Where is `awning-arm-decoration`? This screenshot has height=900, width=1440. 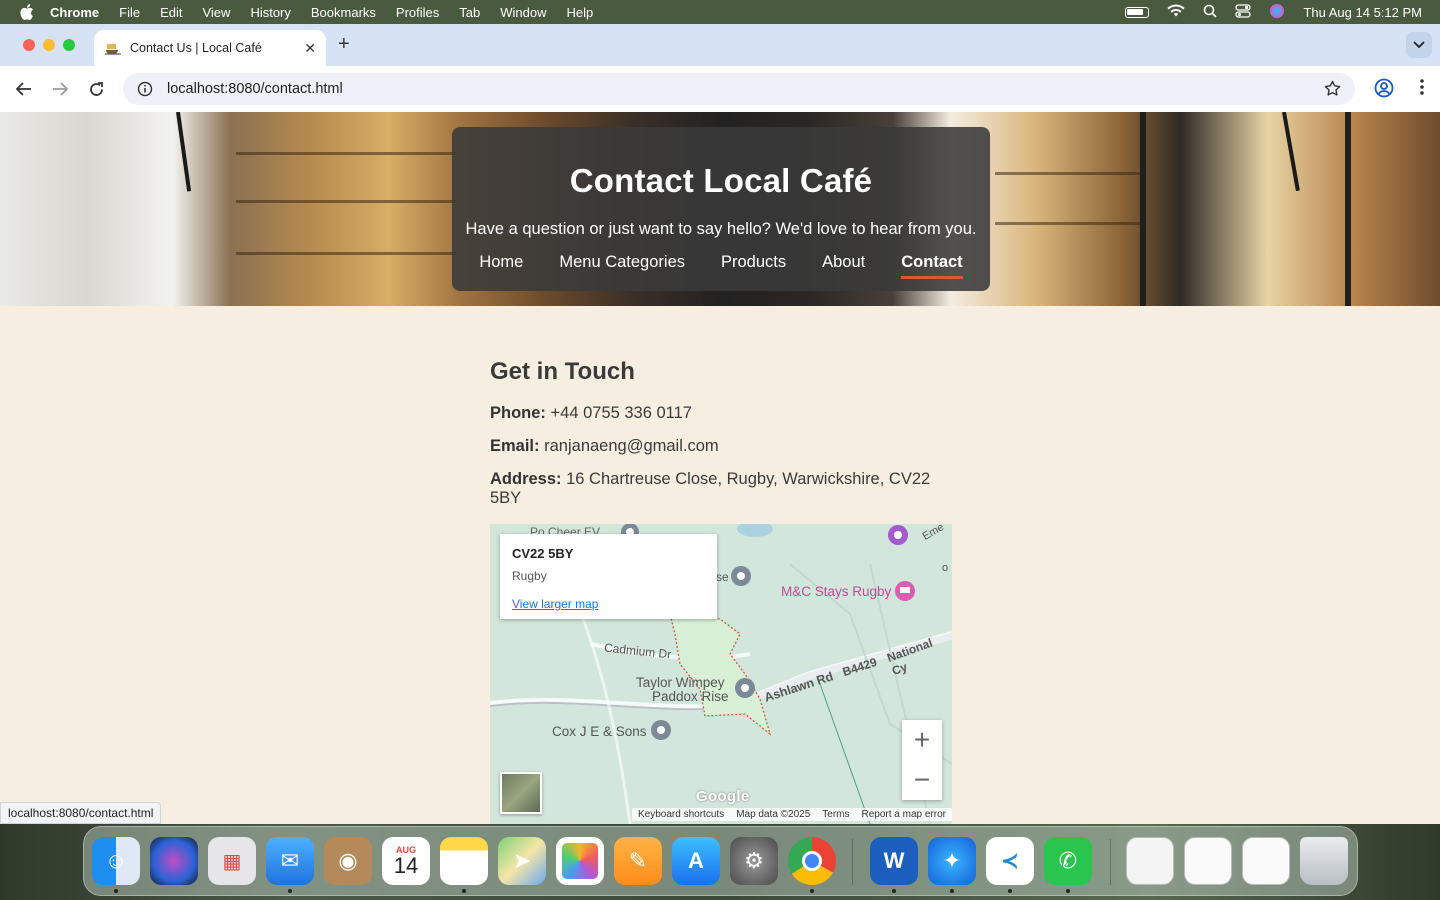
awning-arm-decoration is located at coordinates (1291, 152).